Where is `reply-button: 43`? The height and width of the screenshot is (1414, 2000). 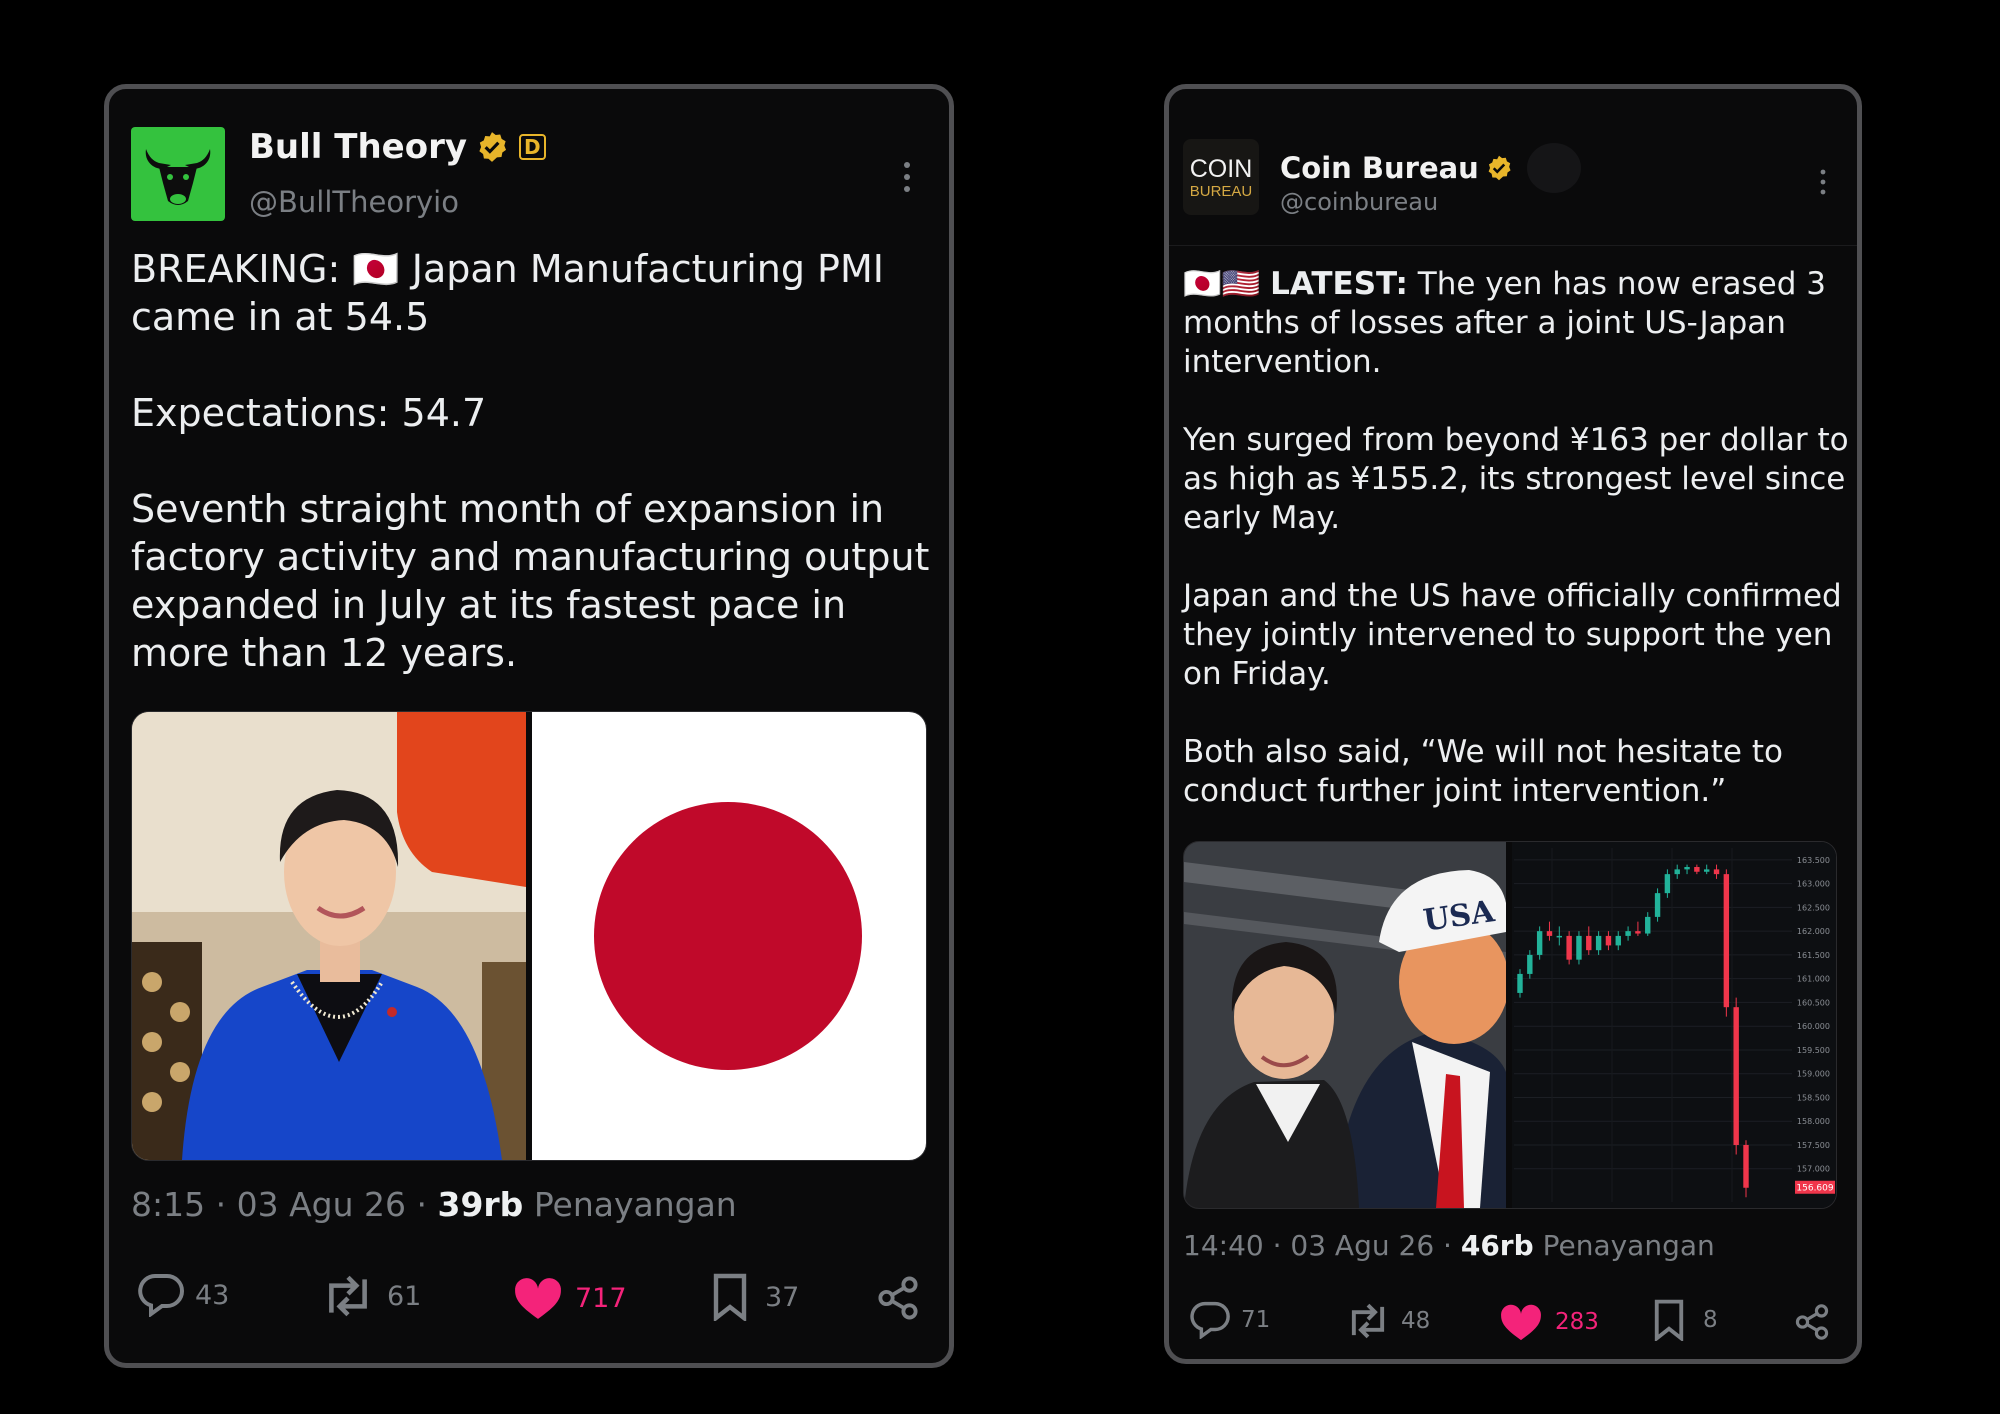 reply-button: 43 is located at coordinates (183, 1295).